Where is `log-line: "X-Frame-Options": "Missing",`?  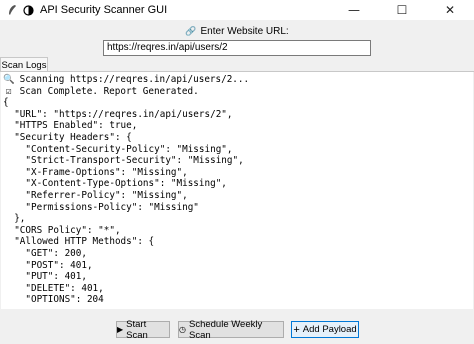
log-line: "X-Frame-Options": "Missing", is located at coordinates (237, 173).